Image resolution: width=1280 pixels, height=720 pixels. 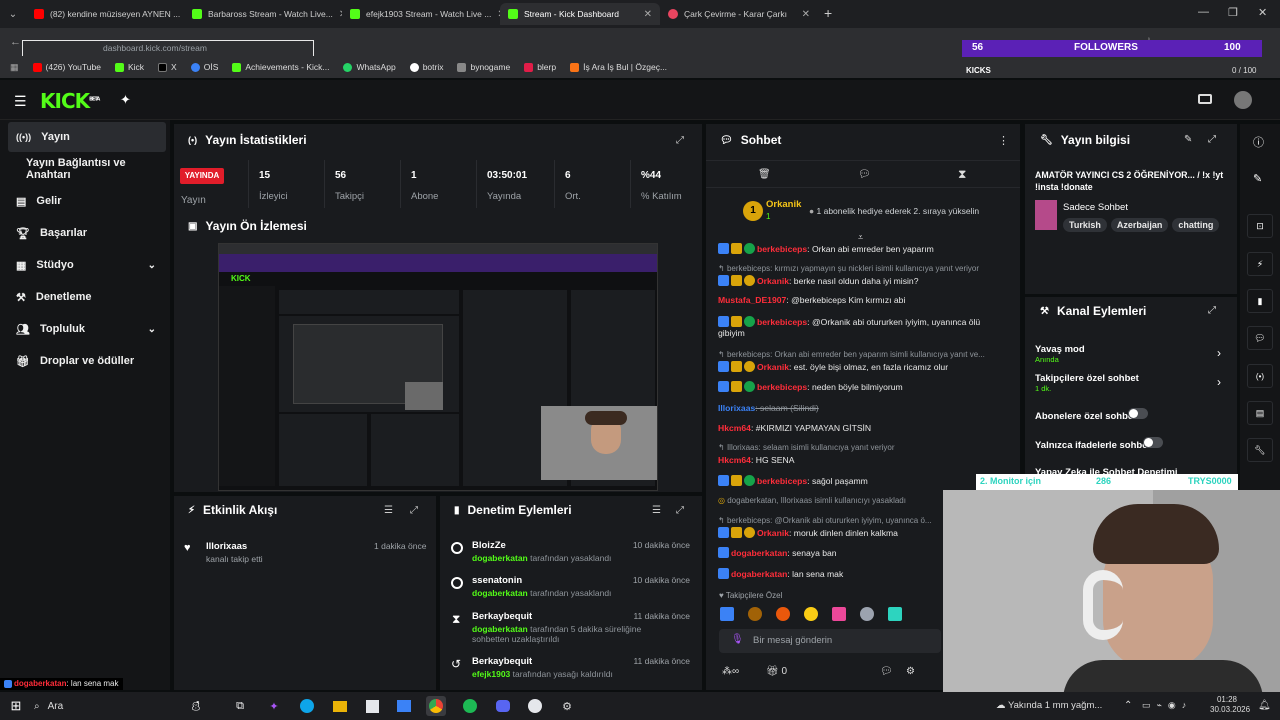 I want to click on taskbar-mascot-icon: ⛄︎, so click(x=196, y=706).